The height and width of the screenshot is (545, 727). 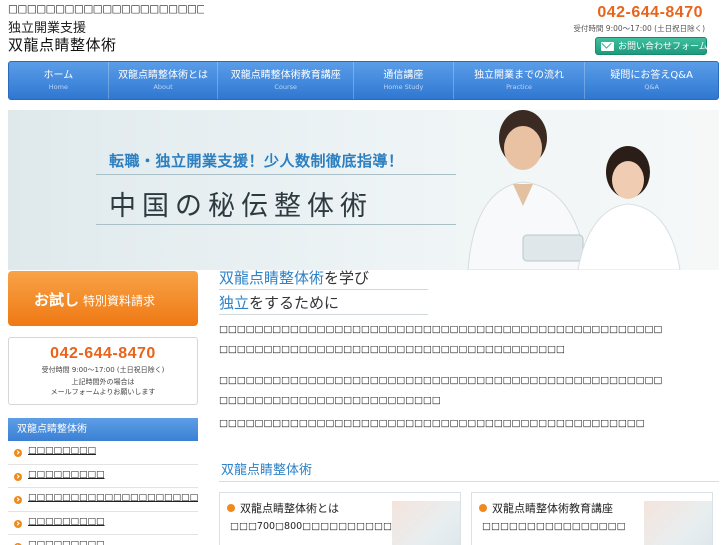 I want to click on heading-text: を学び, so click(x=347, y=278).